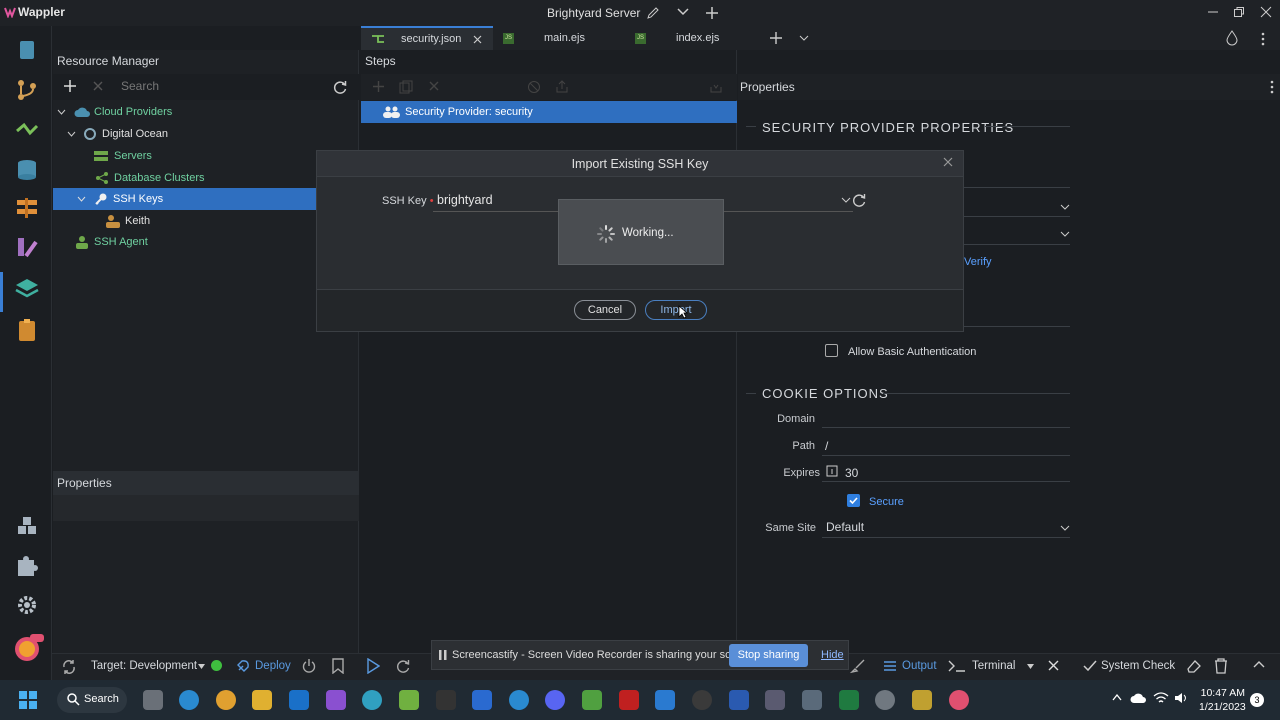 The image size is (1280, 720). I want to click on path-input: /, so click(826, 446).